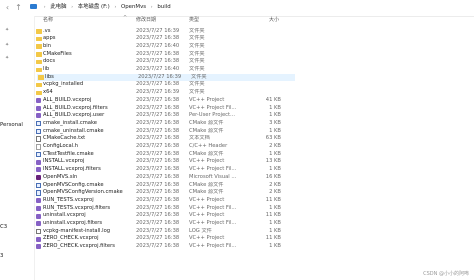  I want to click on file-name: OpenMVS.sln, so click(60, 176).